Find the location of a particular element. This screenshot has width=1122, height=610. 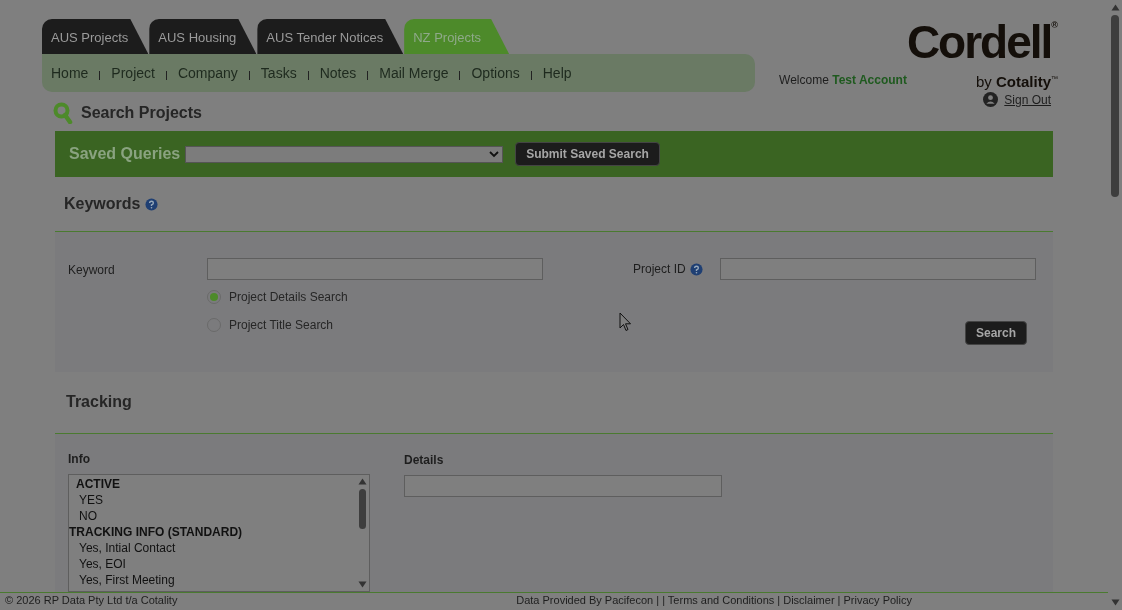

page-title: Search Projects is located at coordinates (141, 113).